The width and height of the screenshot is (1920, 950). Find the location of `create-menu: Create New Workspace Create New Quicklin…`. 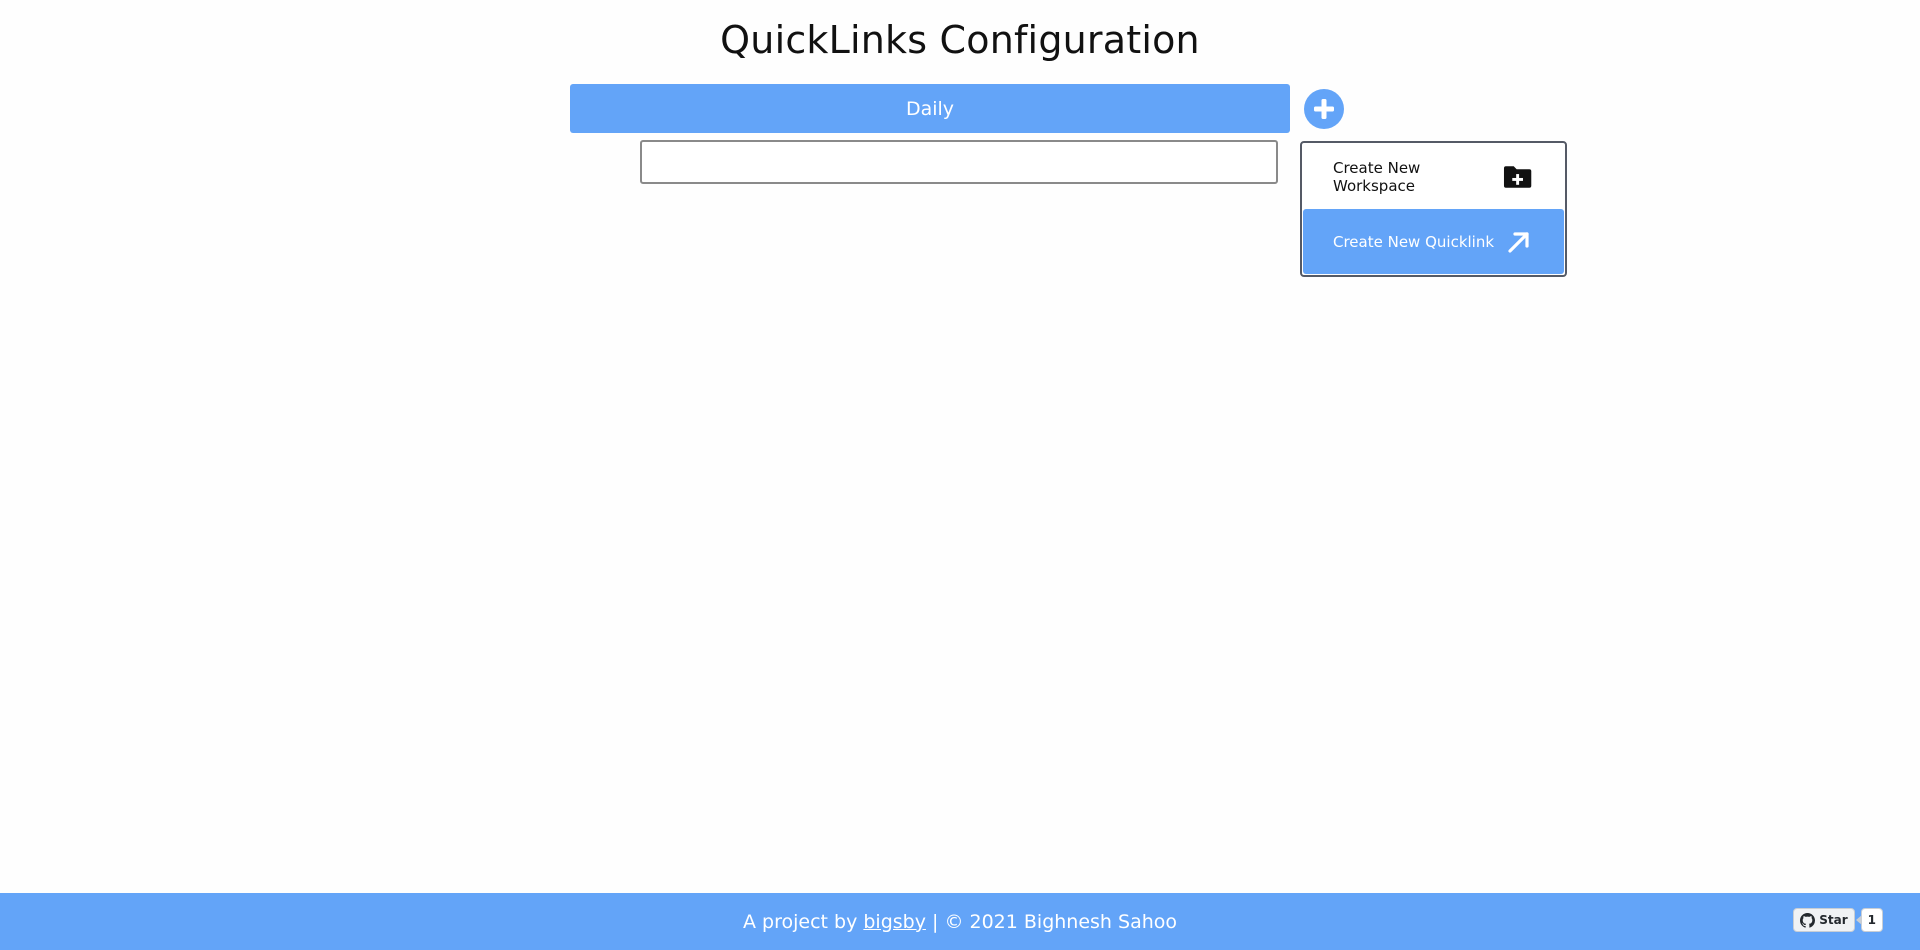

create-menu: Create New Workspace Create New Quicklin… is located at coordinates (1433, 209).